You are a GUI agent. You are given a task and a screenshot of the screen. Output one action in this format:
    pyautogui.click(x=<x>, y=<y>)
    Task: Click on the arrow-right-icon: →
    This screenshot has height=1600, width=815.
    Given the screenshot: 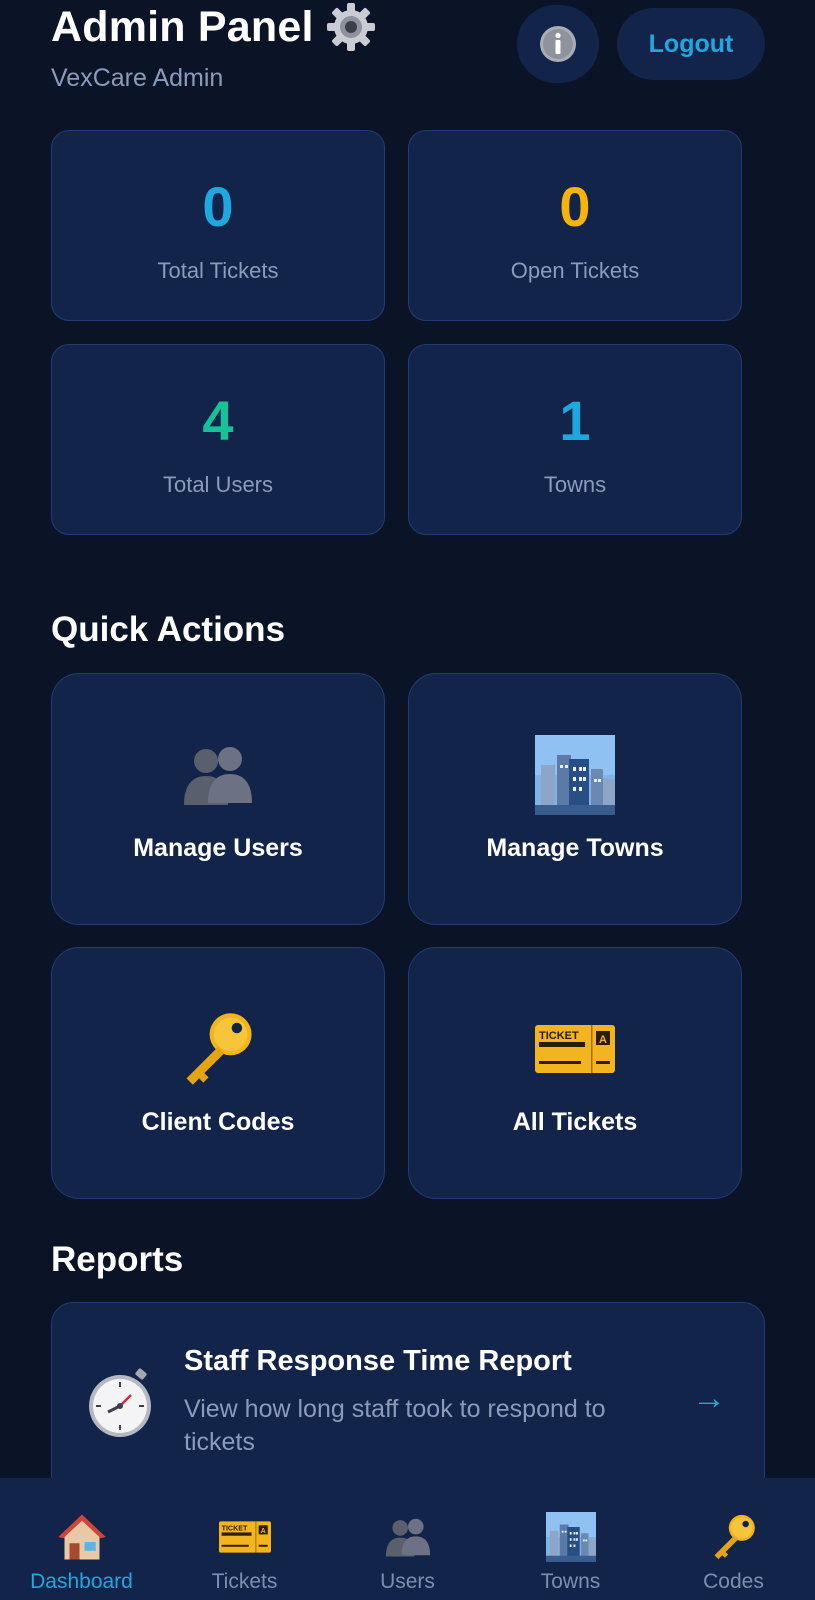 What is the action you would take?
    pyautogui.click(x=709, y=1398)
    